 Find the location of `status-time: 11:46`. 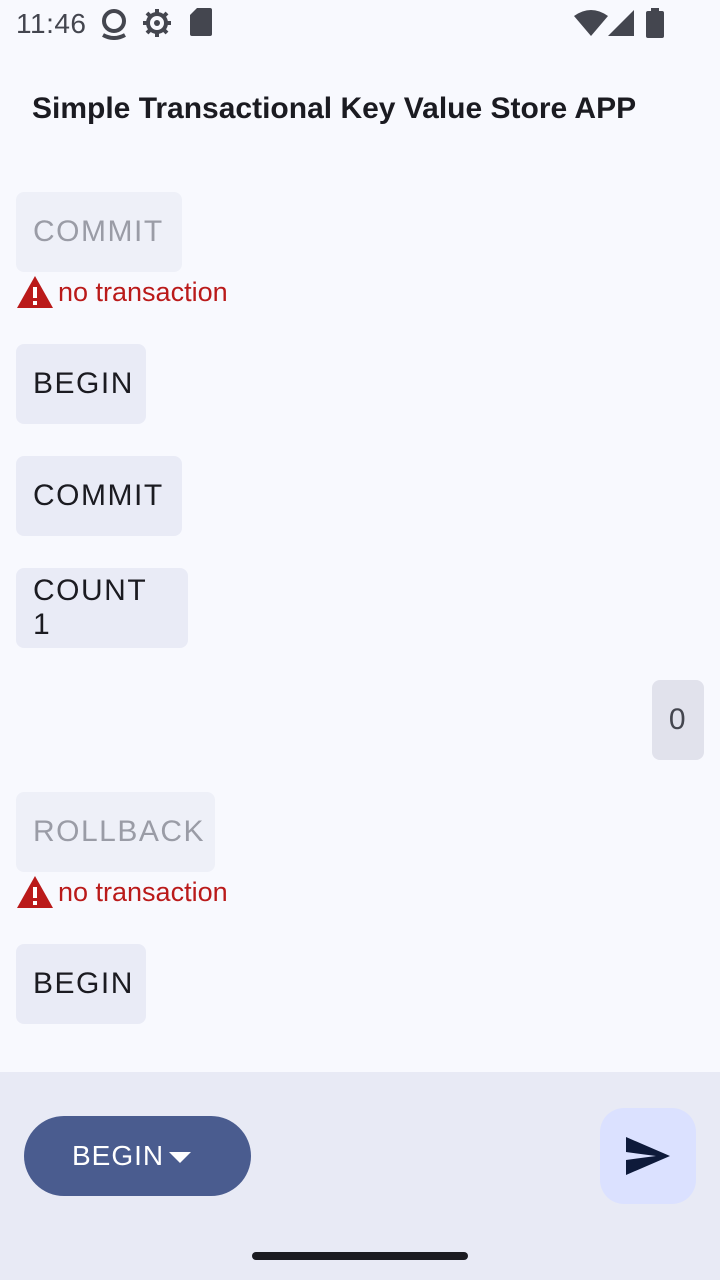

status-time: 11:46 is located at coordinates (51, 23).